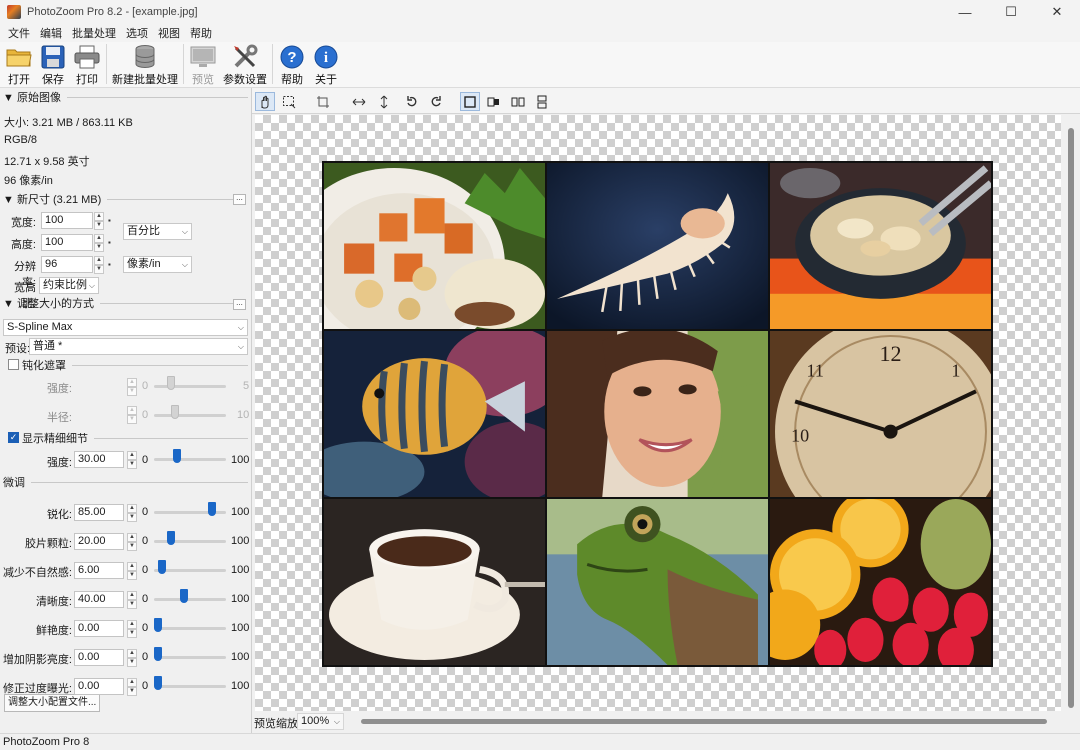 The height and width of the screenshot is (750, 1080). Describe the element at coordinates (99, 265) in the screenshot. I see `resolution-stepper: ▲ ▼` at that location.